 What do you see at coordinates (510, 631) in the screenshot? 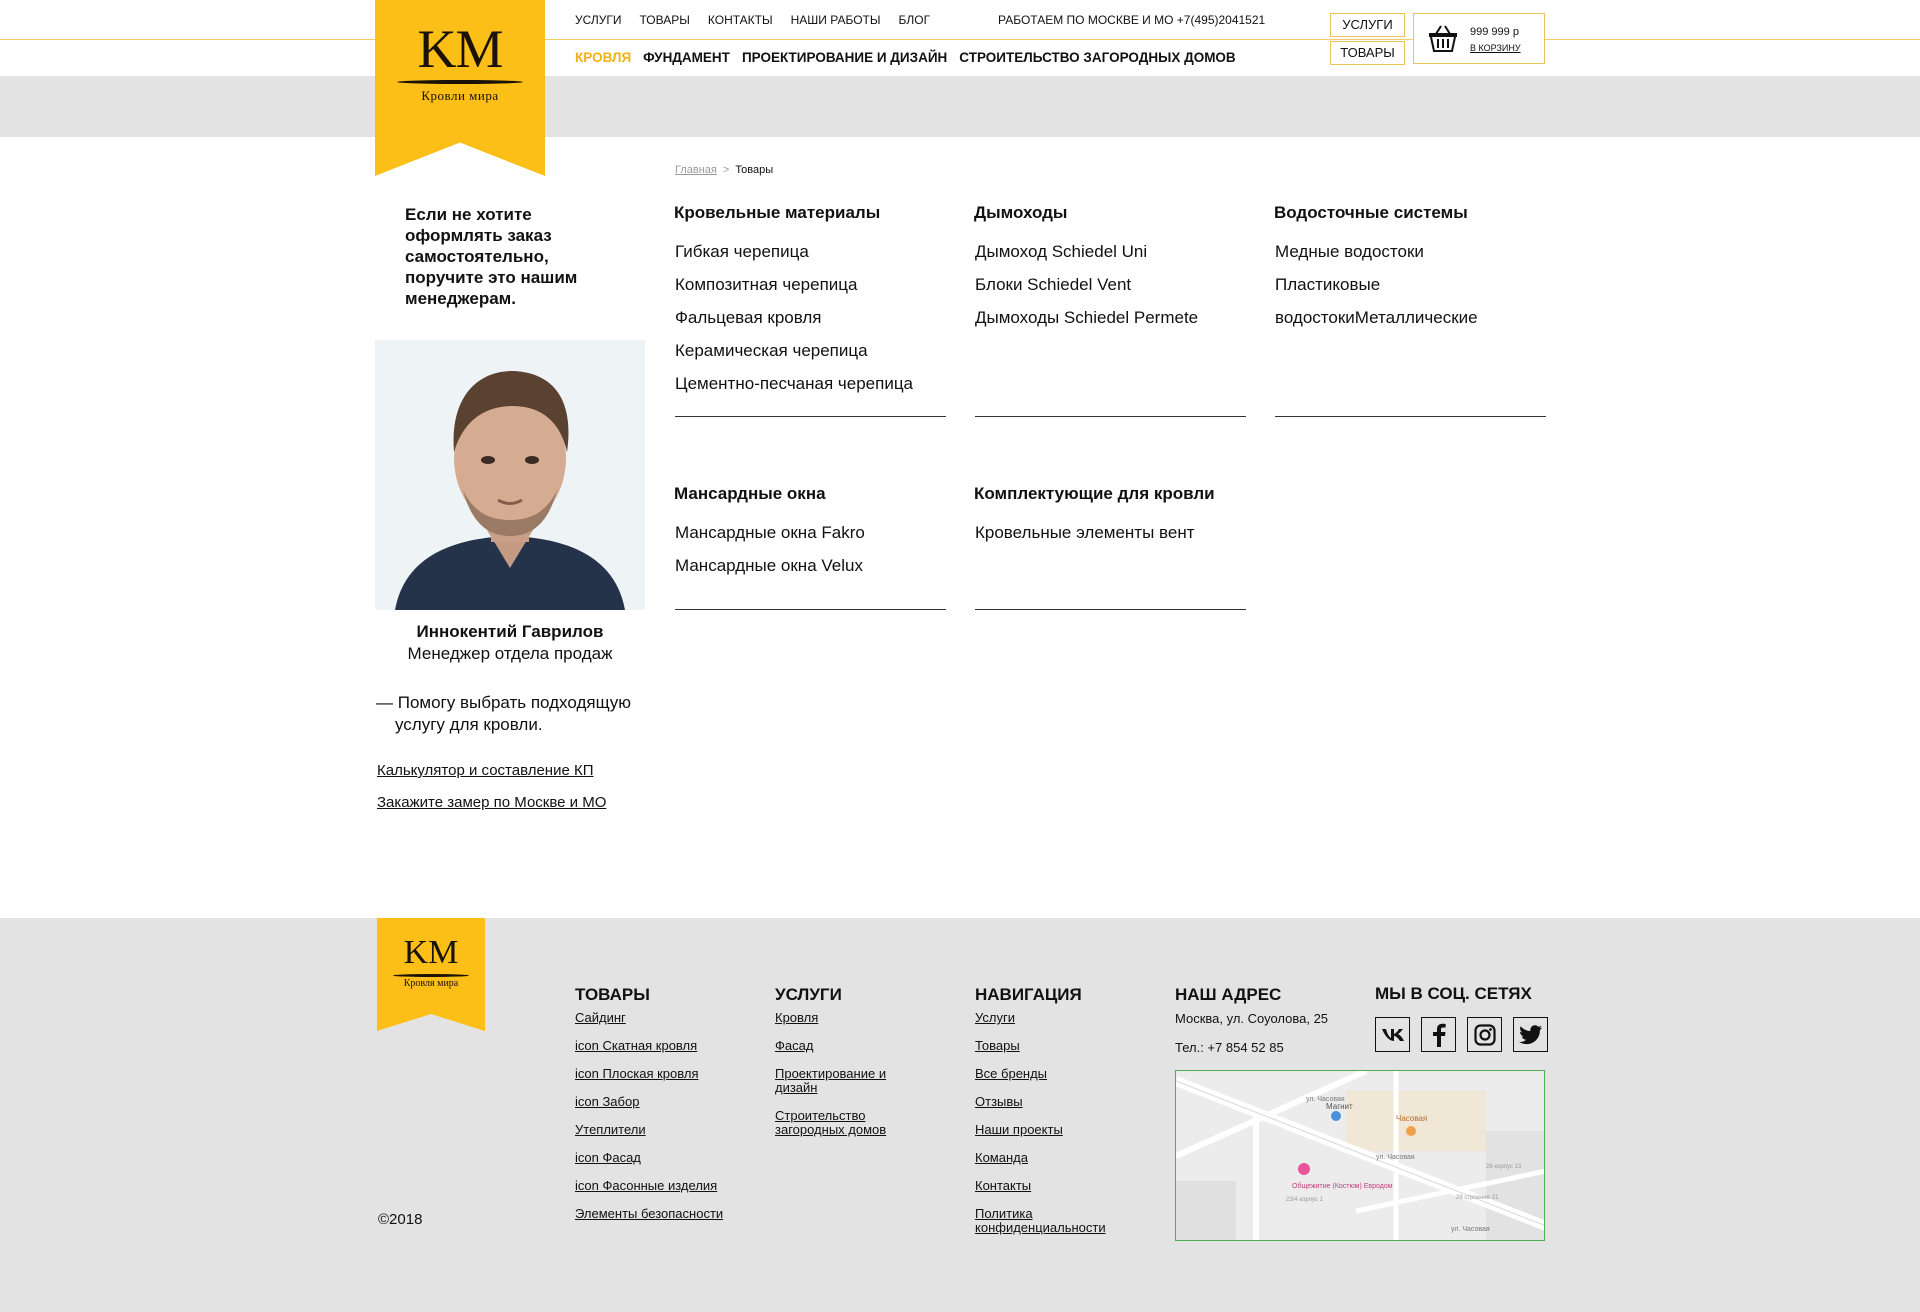
I see `manager-name: Иннокентий Гаврилов` at bounding box center [510, 631].